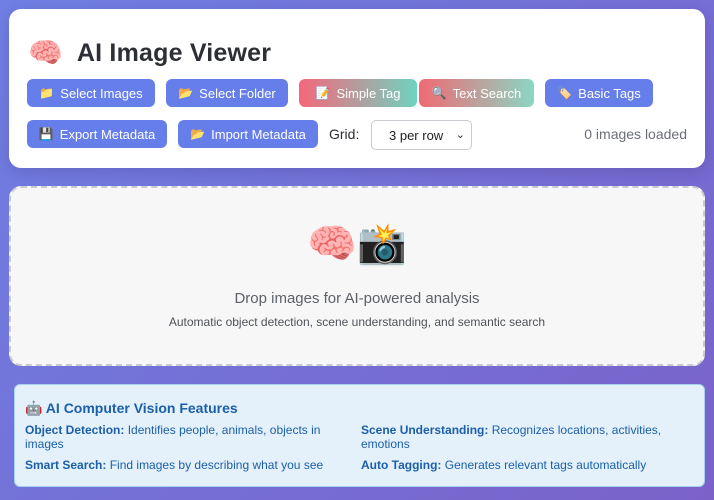  I want to click on basic-tags-label: Basic Tags, so click(609, 93).